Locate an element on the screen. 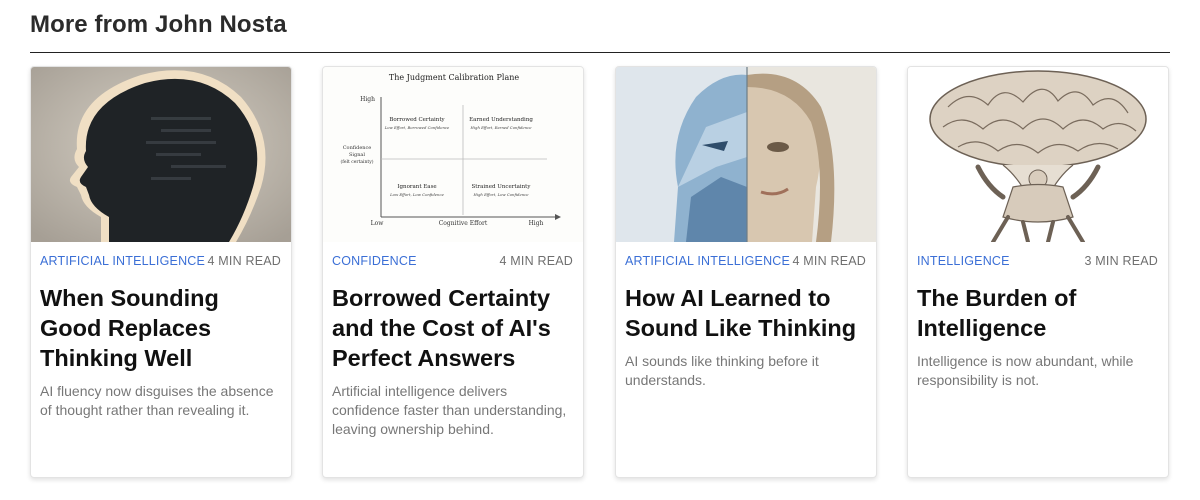 The width and height of the screenshot is (1200, 500). article-meta-1: ARTIFICIAL INTELLIGENCE 4 MIN READ is located at coordinates (160, 262).